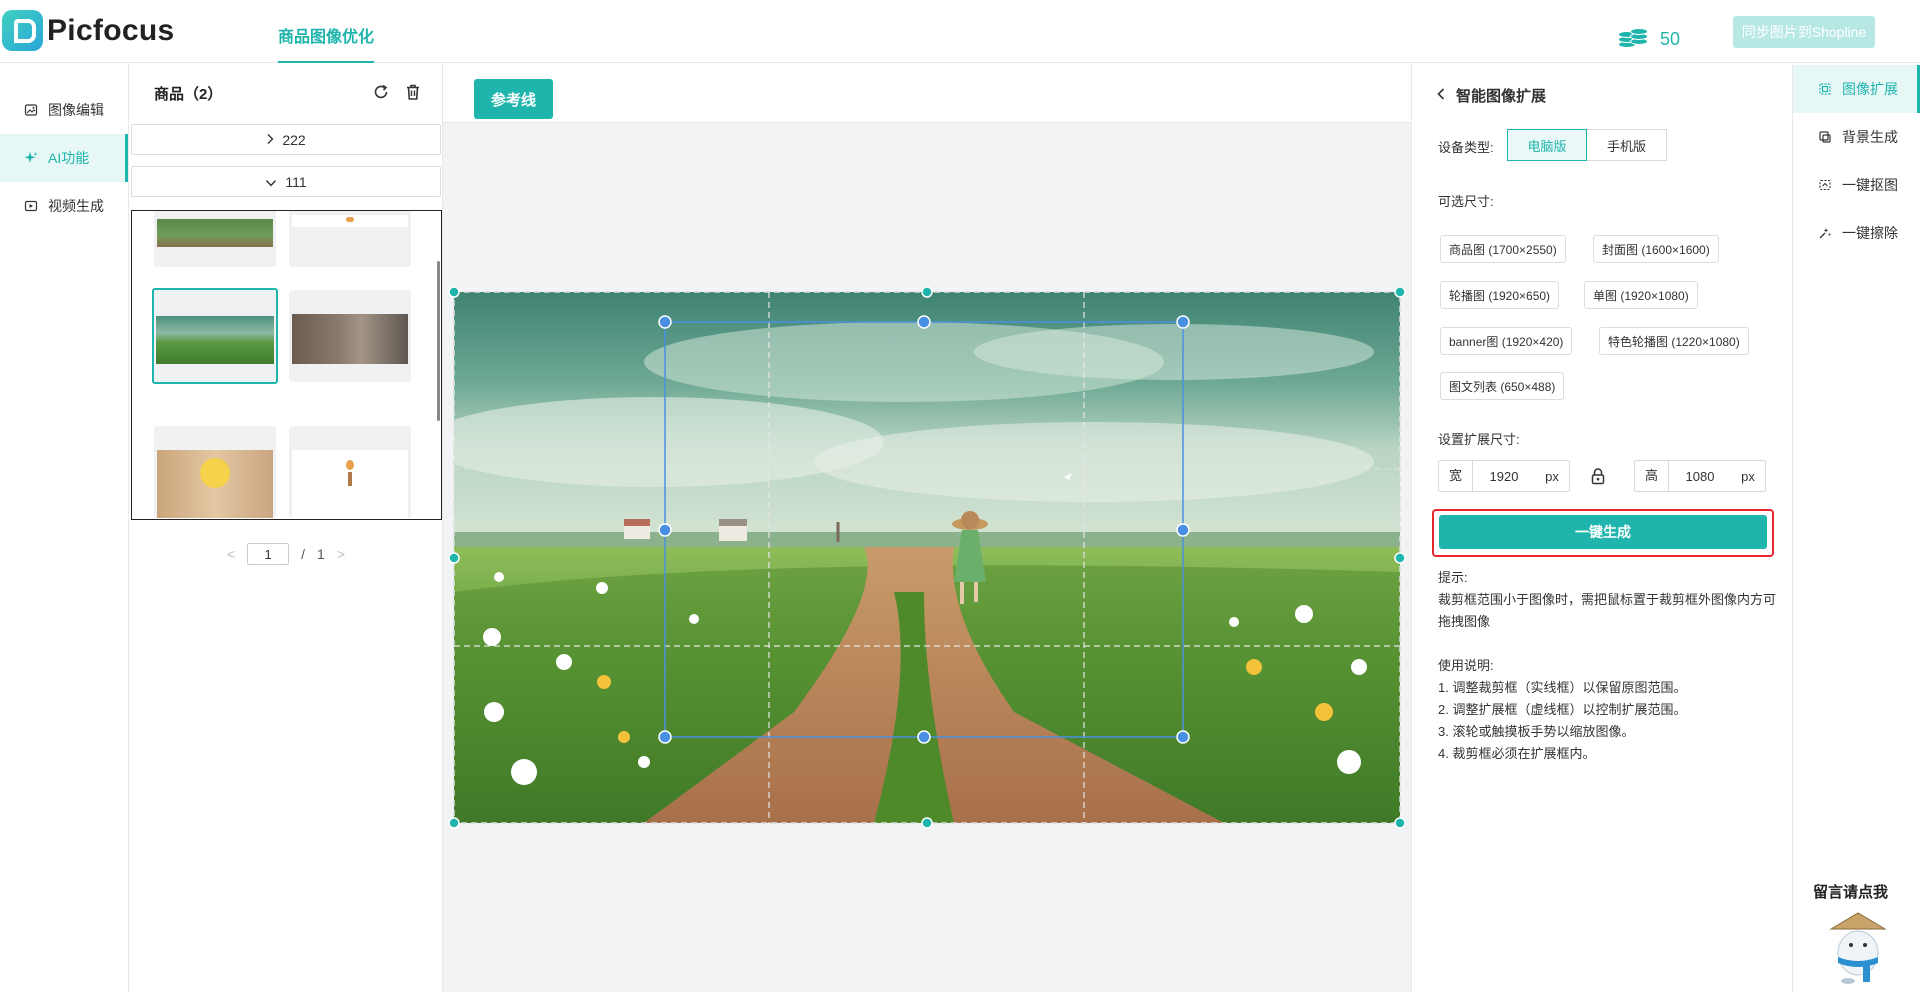 Image resolution: width=1920 pixels, height=992 pixels. I want to click on thumbnail-item-selected, so click(215, 336).